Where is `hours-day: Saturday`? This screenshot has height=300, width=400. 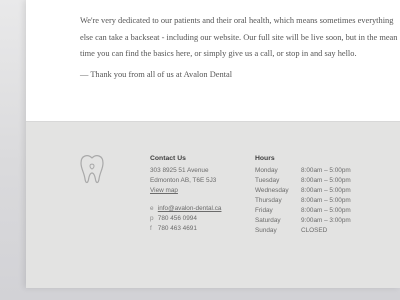 hours-day: Saturday is located at coordinates (268, 220).